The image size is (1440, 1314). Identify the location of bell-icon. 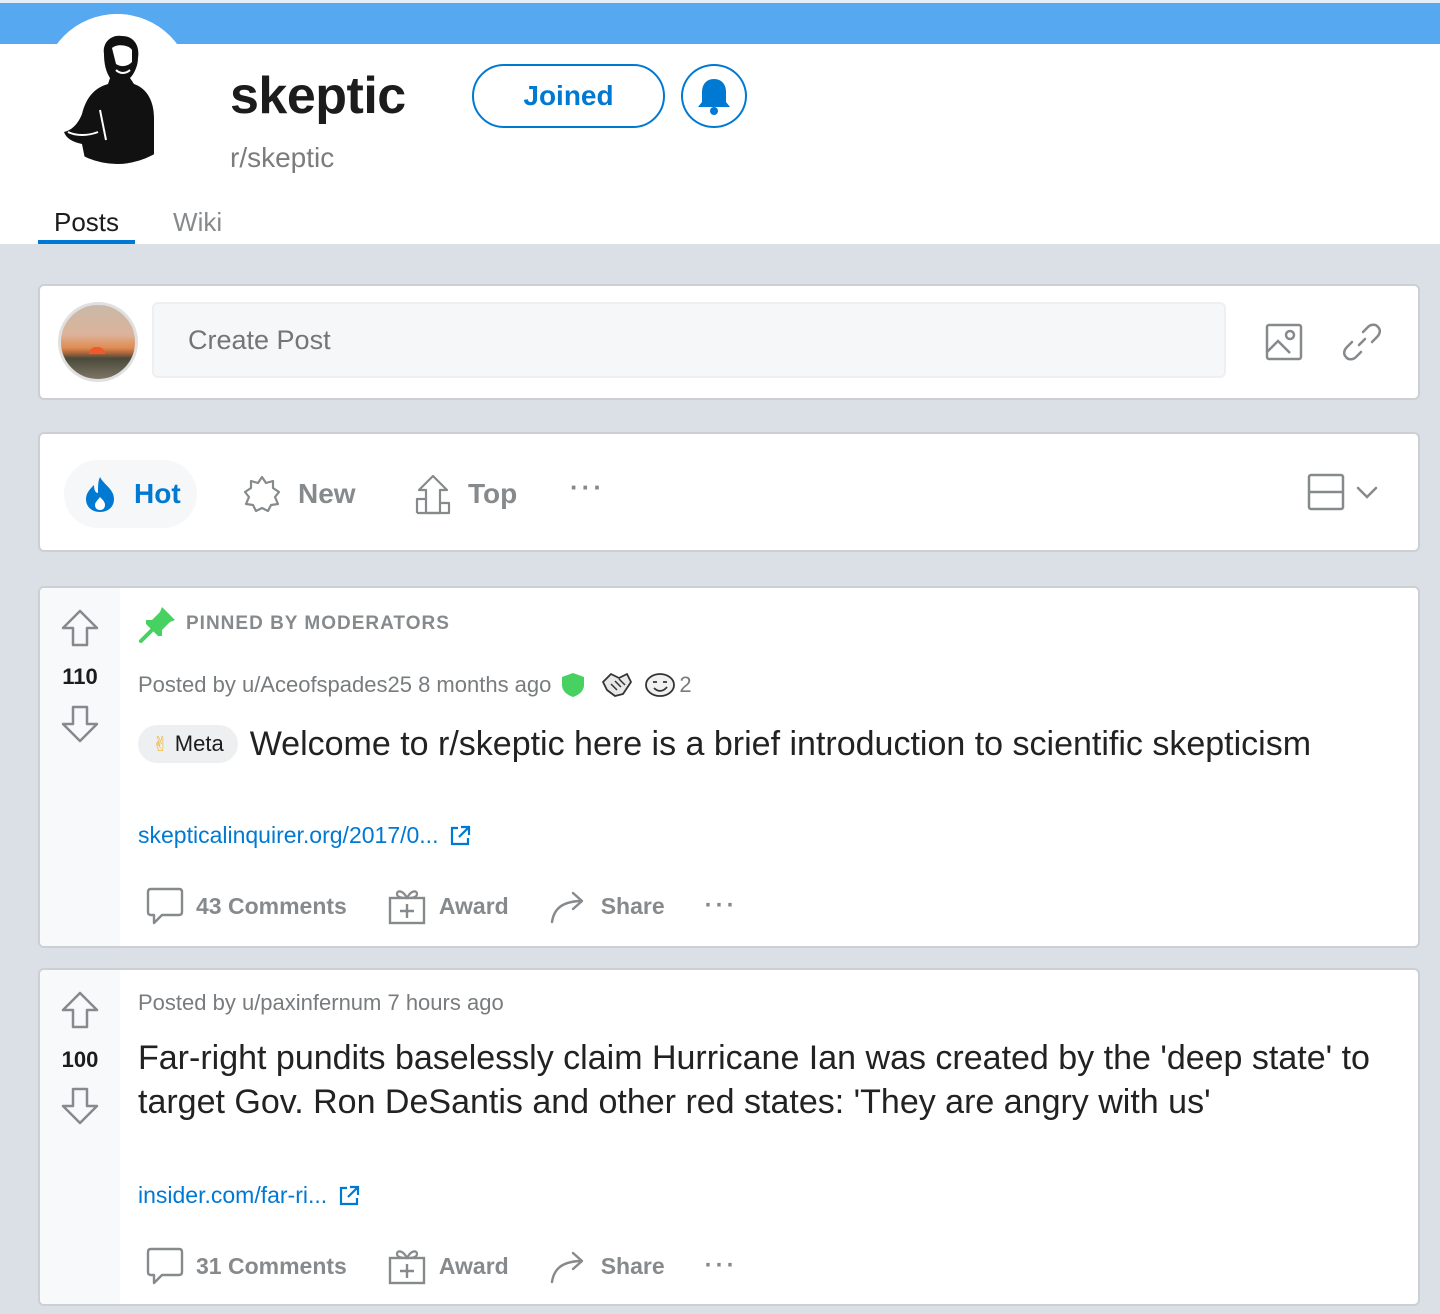
(714, 97).